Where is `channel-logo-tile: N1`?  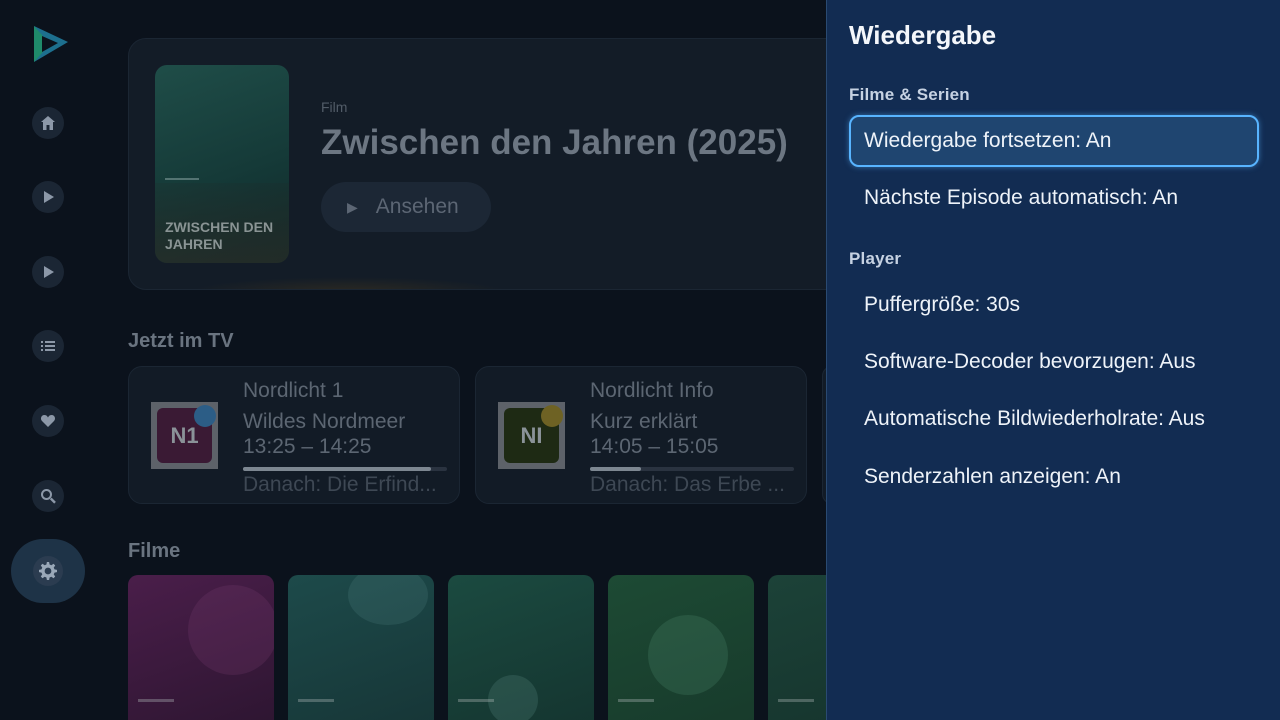 channel-logo-tile: N1 is located at coordinates (186, 434).